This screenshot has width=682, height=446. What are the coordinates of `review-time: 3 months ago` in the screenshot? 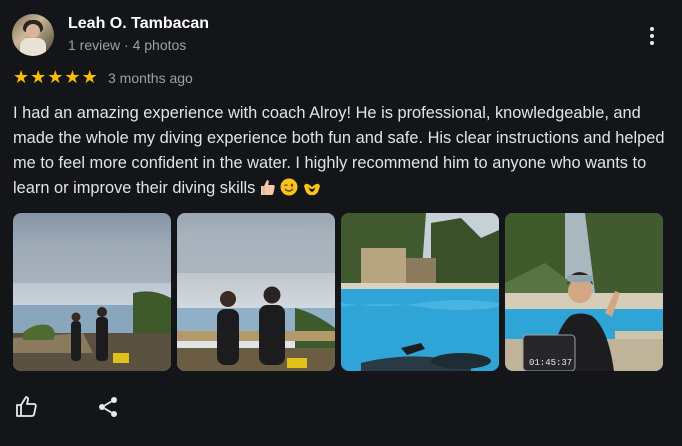 It's located at (150, 78).